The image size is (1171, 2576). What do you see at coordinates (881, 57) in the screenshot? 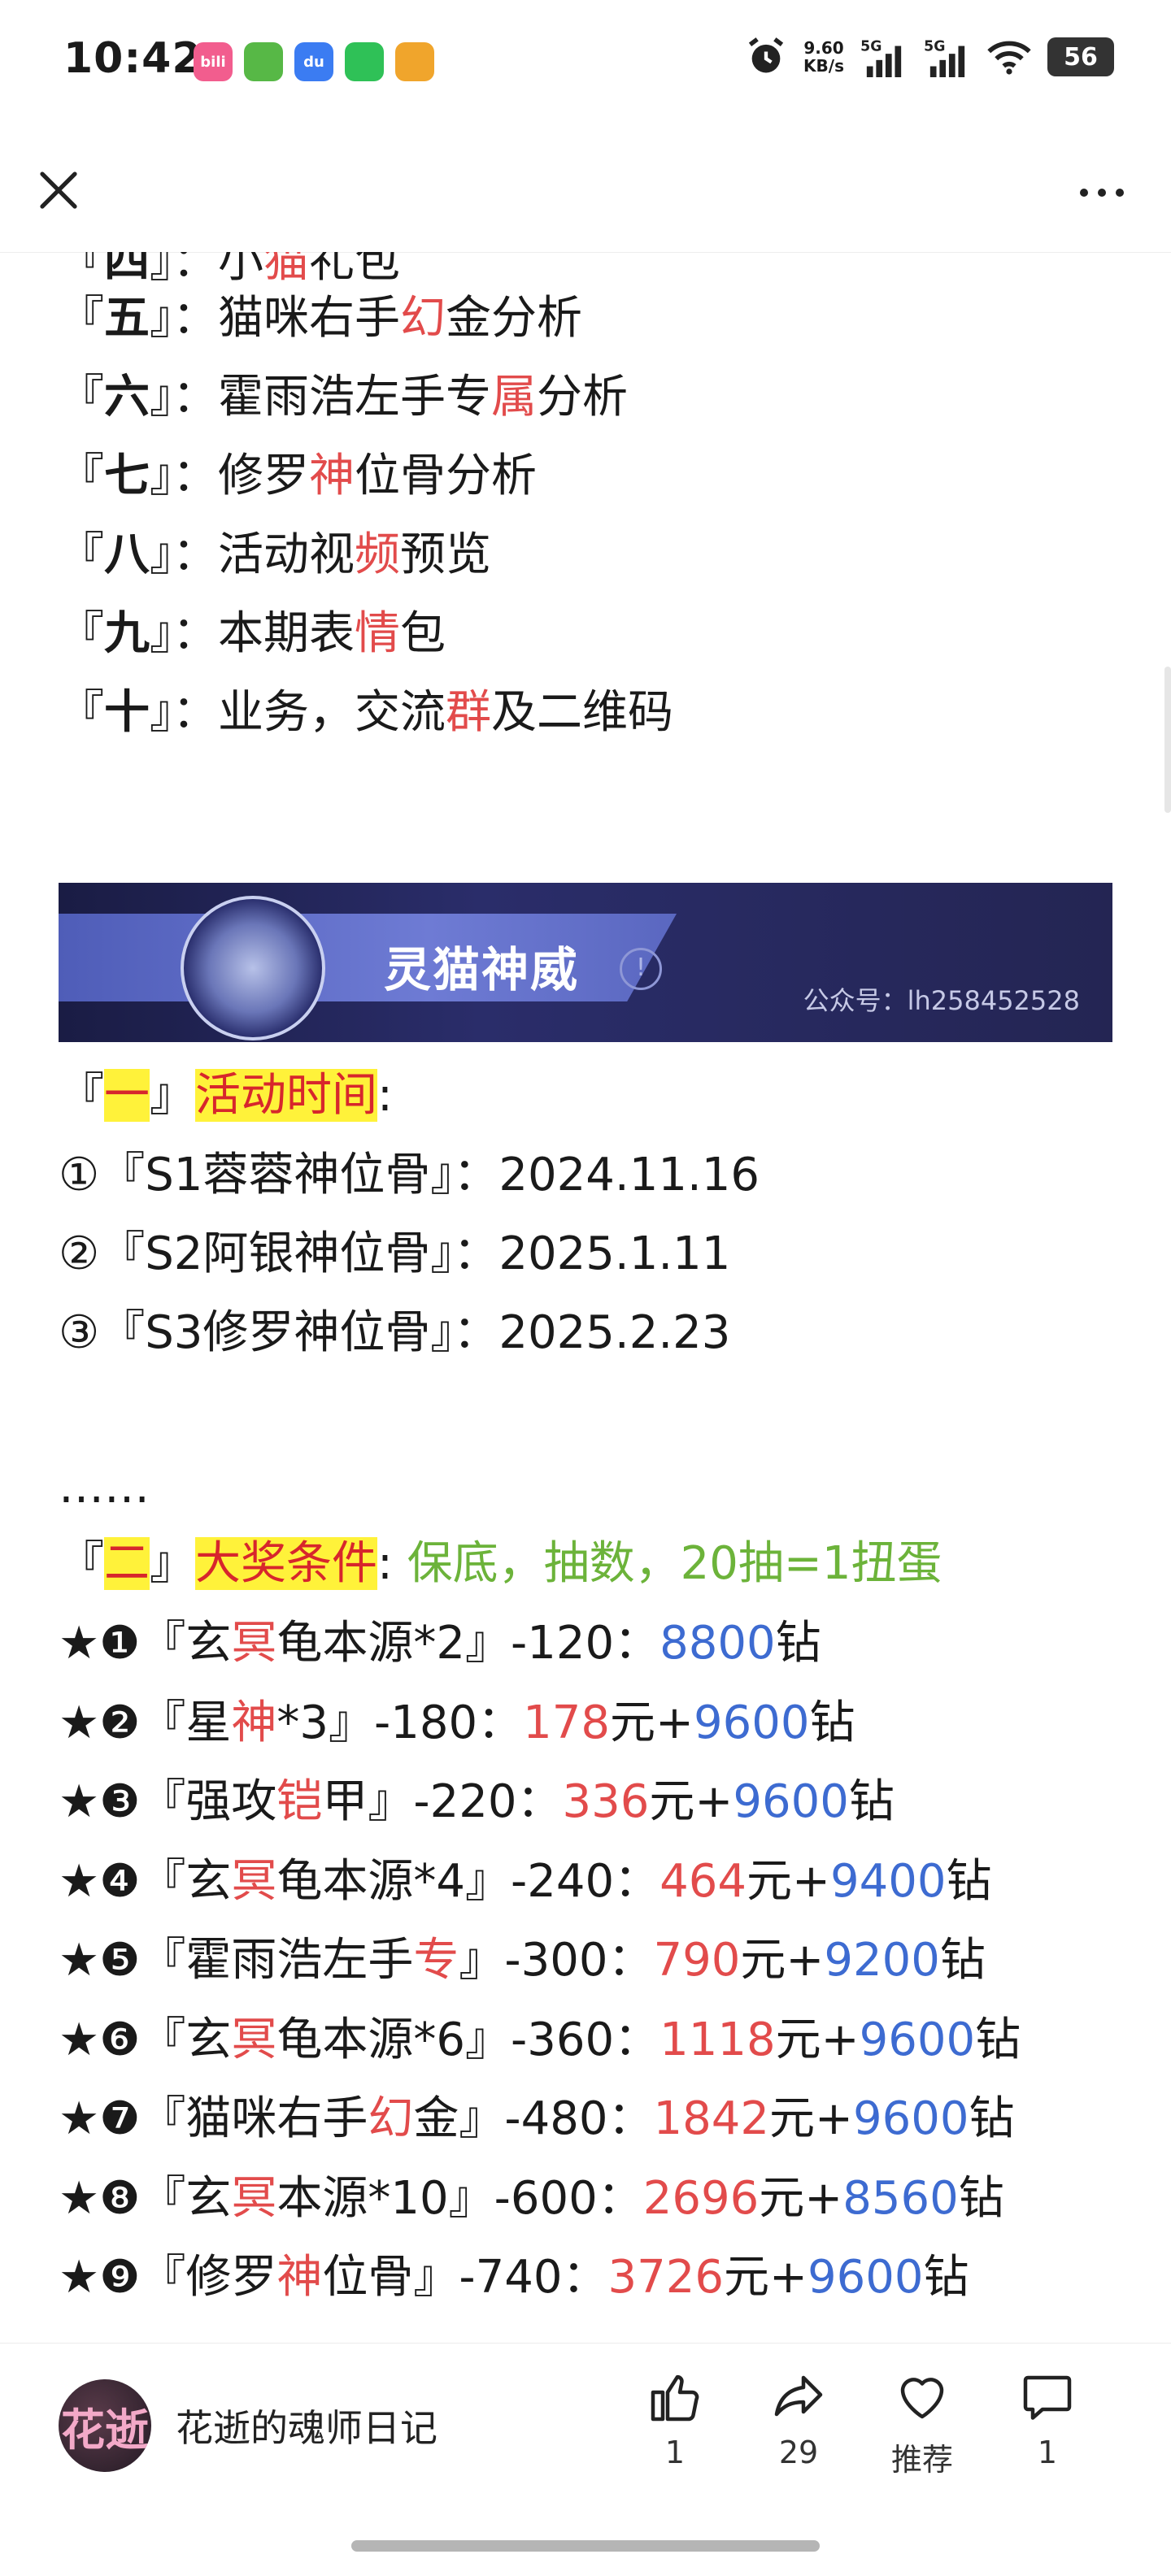
I see `signal-5g-icon: 5G` at bounding box center [881, 57].